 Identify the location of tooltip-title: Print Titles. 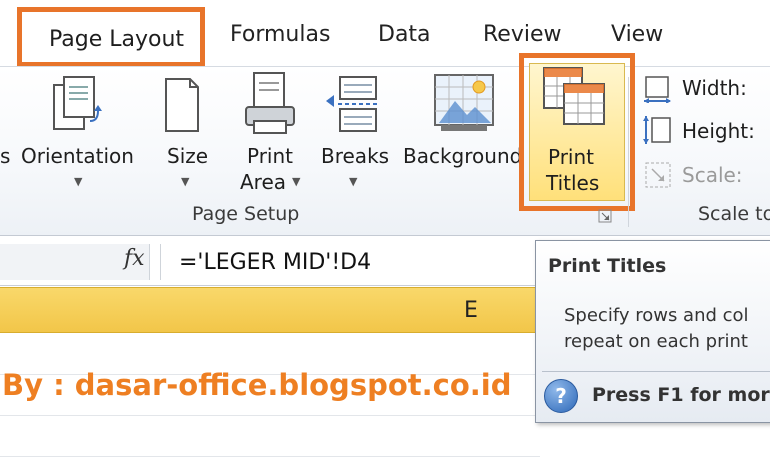
(607, 266).